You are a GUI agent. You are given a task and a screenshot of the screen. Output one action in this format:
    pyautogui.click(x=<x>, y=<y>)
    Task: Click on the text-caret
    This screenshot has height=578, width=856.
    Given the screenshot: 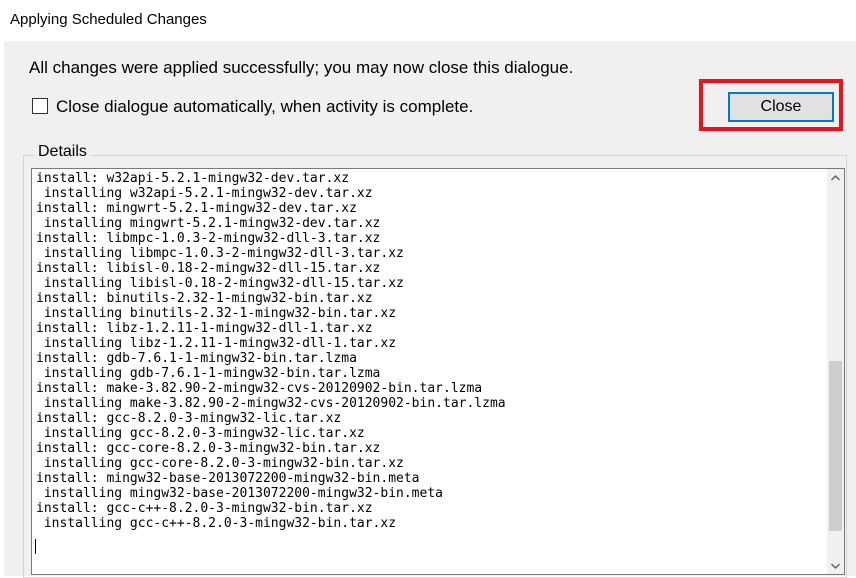 What is the action you would take?
    pyautogui.click(x=35, y=546)
    